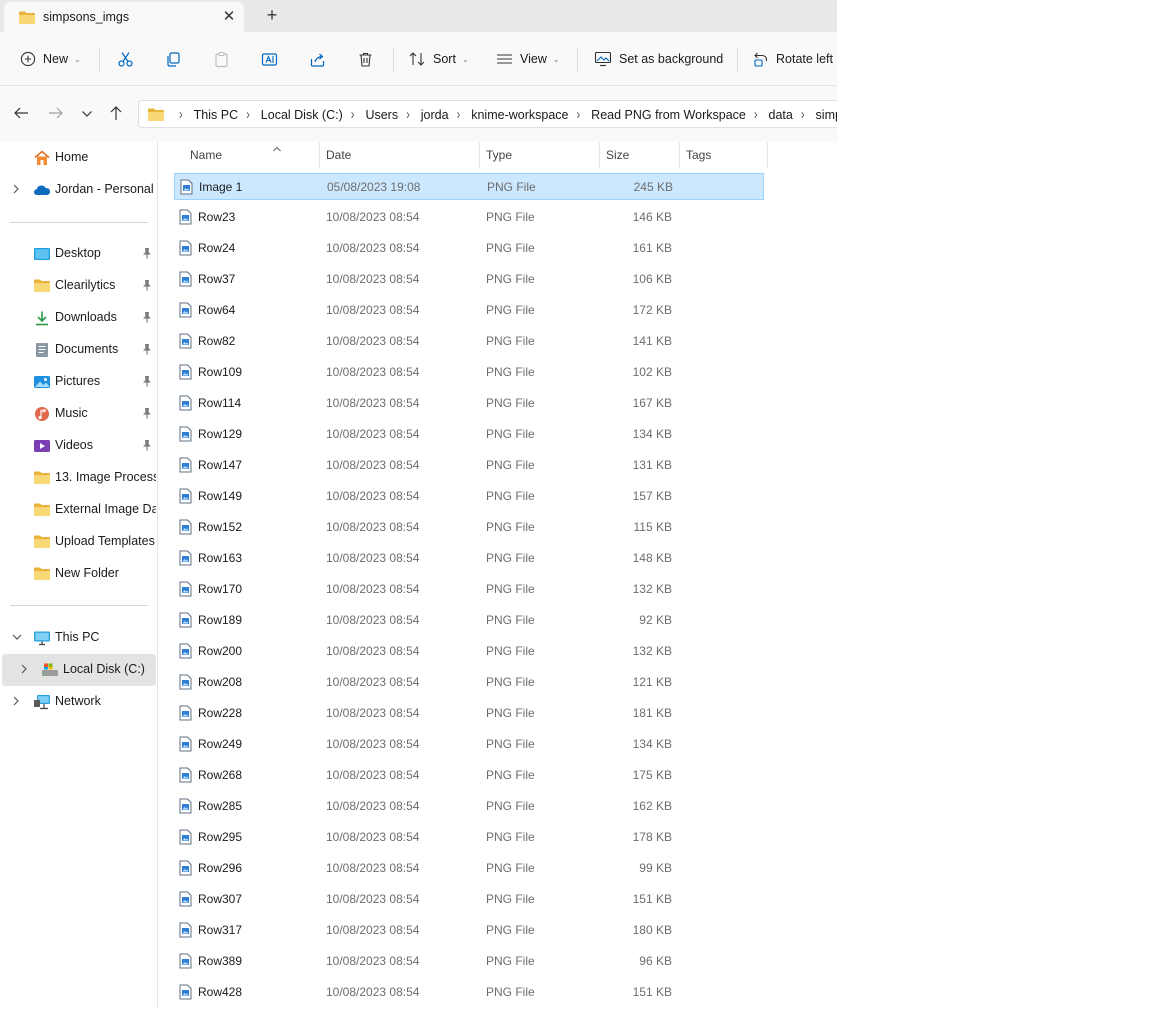 This screenshot has height=1009, width=1152. What do you see at coordinates (400, 155) in the screenshot?
I see `column-header-date: Date` at bounding box center [400, 155].